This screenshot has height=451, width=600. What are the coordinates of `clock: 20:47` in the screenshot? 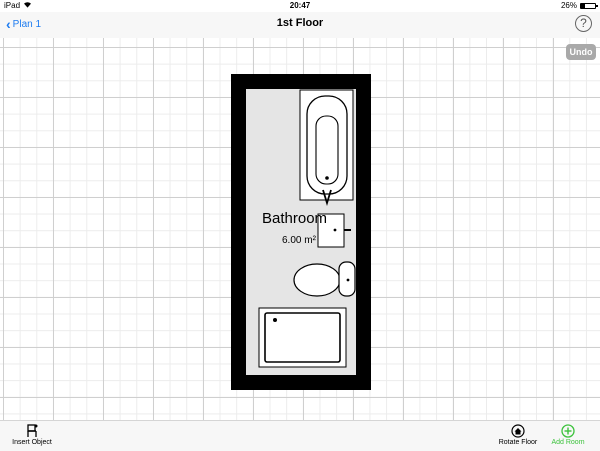 It's located at (300, 5).